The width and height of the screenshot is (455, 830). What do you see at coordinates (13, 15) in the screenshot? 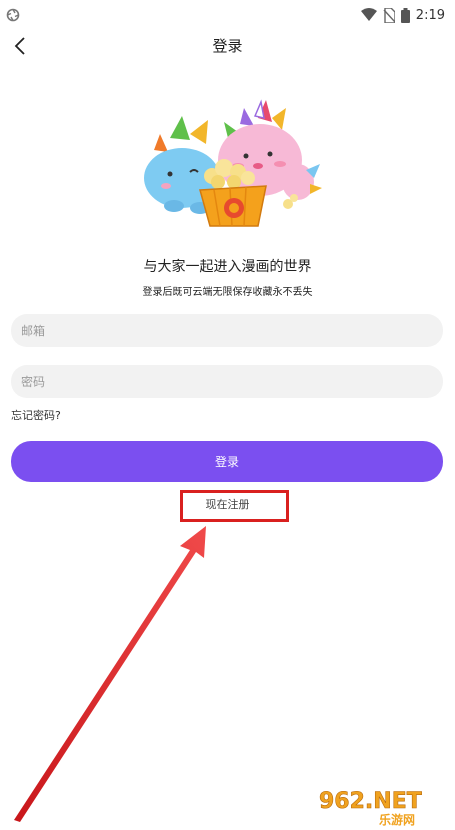
I see `app-notification-icon` at bounding box center [13, 15].